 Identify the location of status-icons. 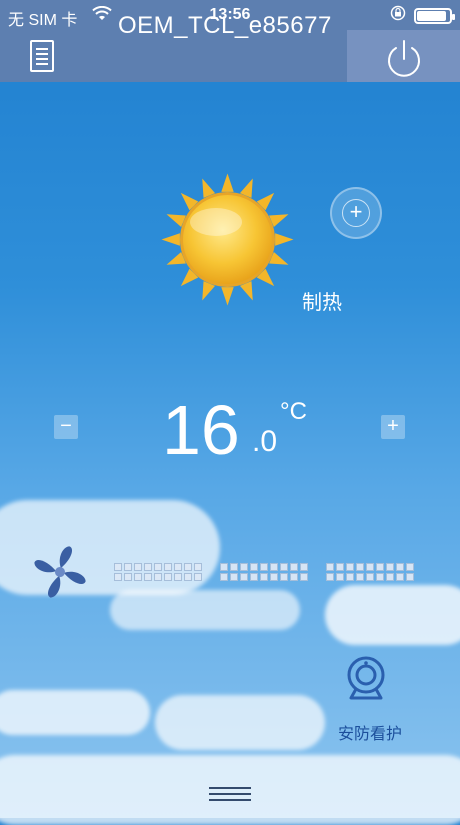
(422, 15).